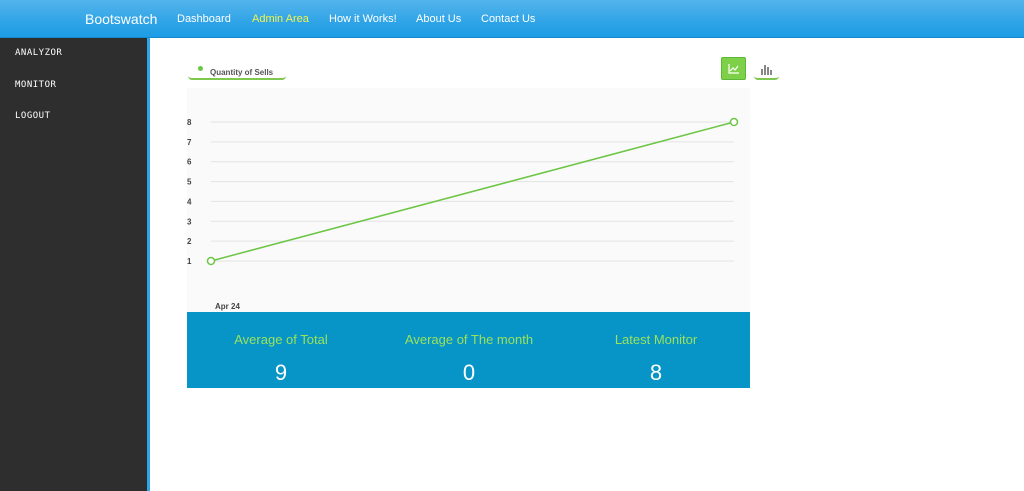 This screenshot has width=1024, height=491. Describe the element at coordinates (189, 142) in the screenshot. I see `y-tick-label: 7` at that location.